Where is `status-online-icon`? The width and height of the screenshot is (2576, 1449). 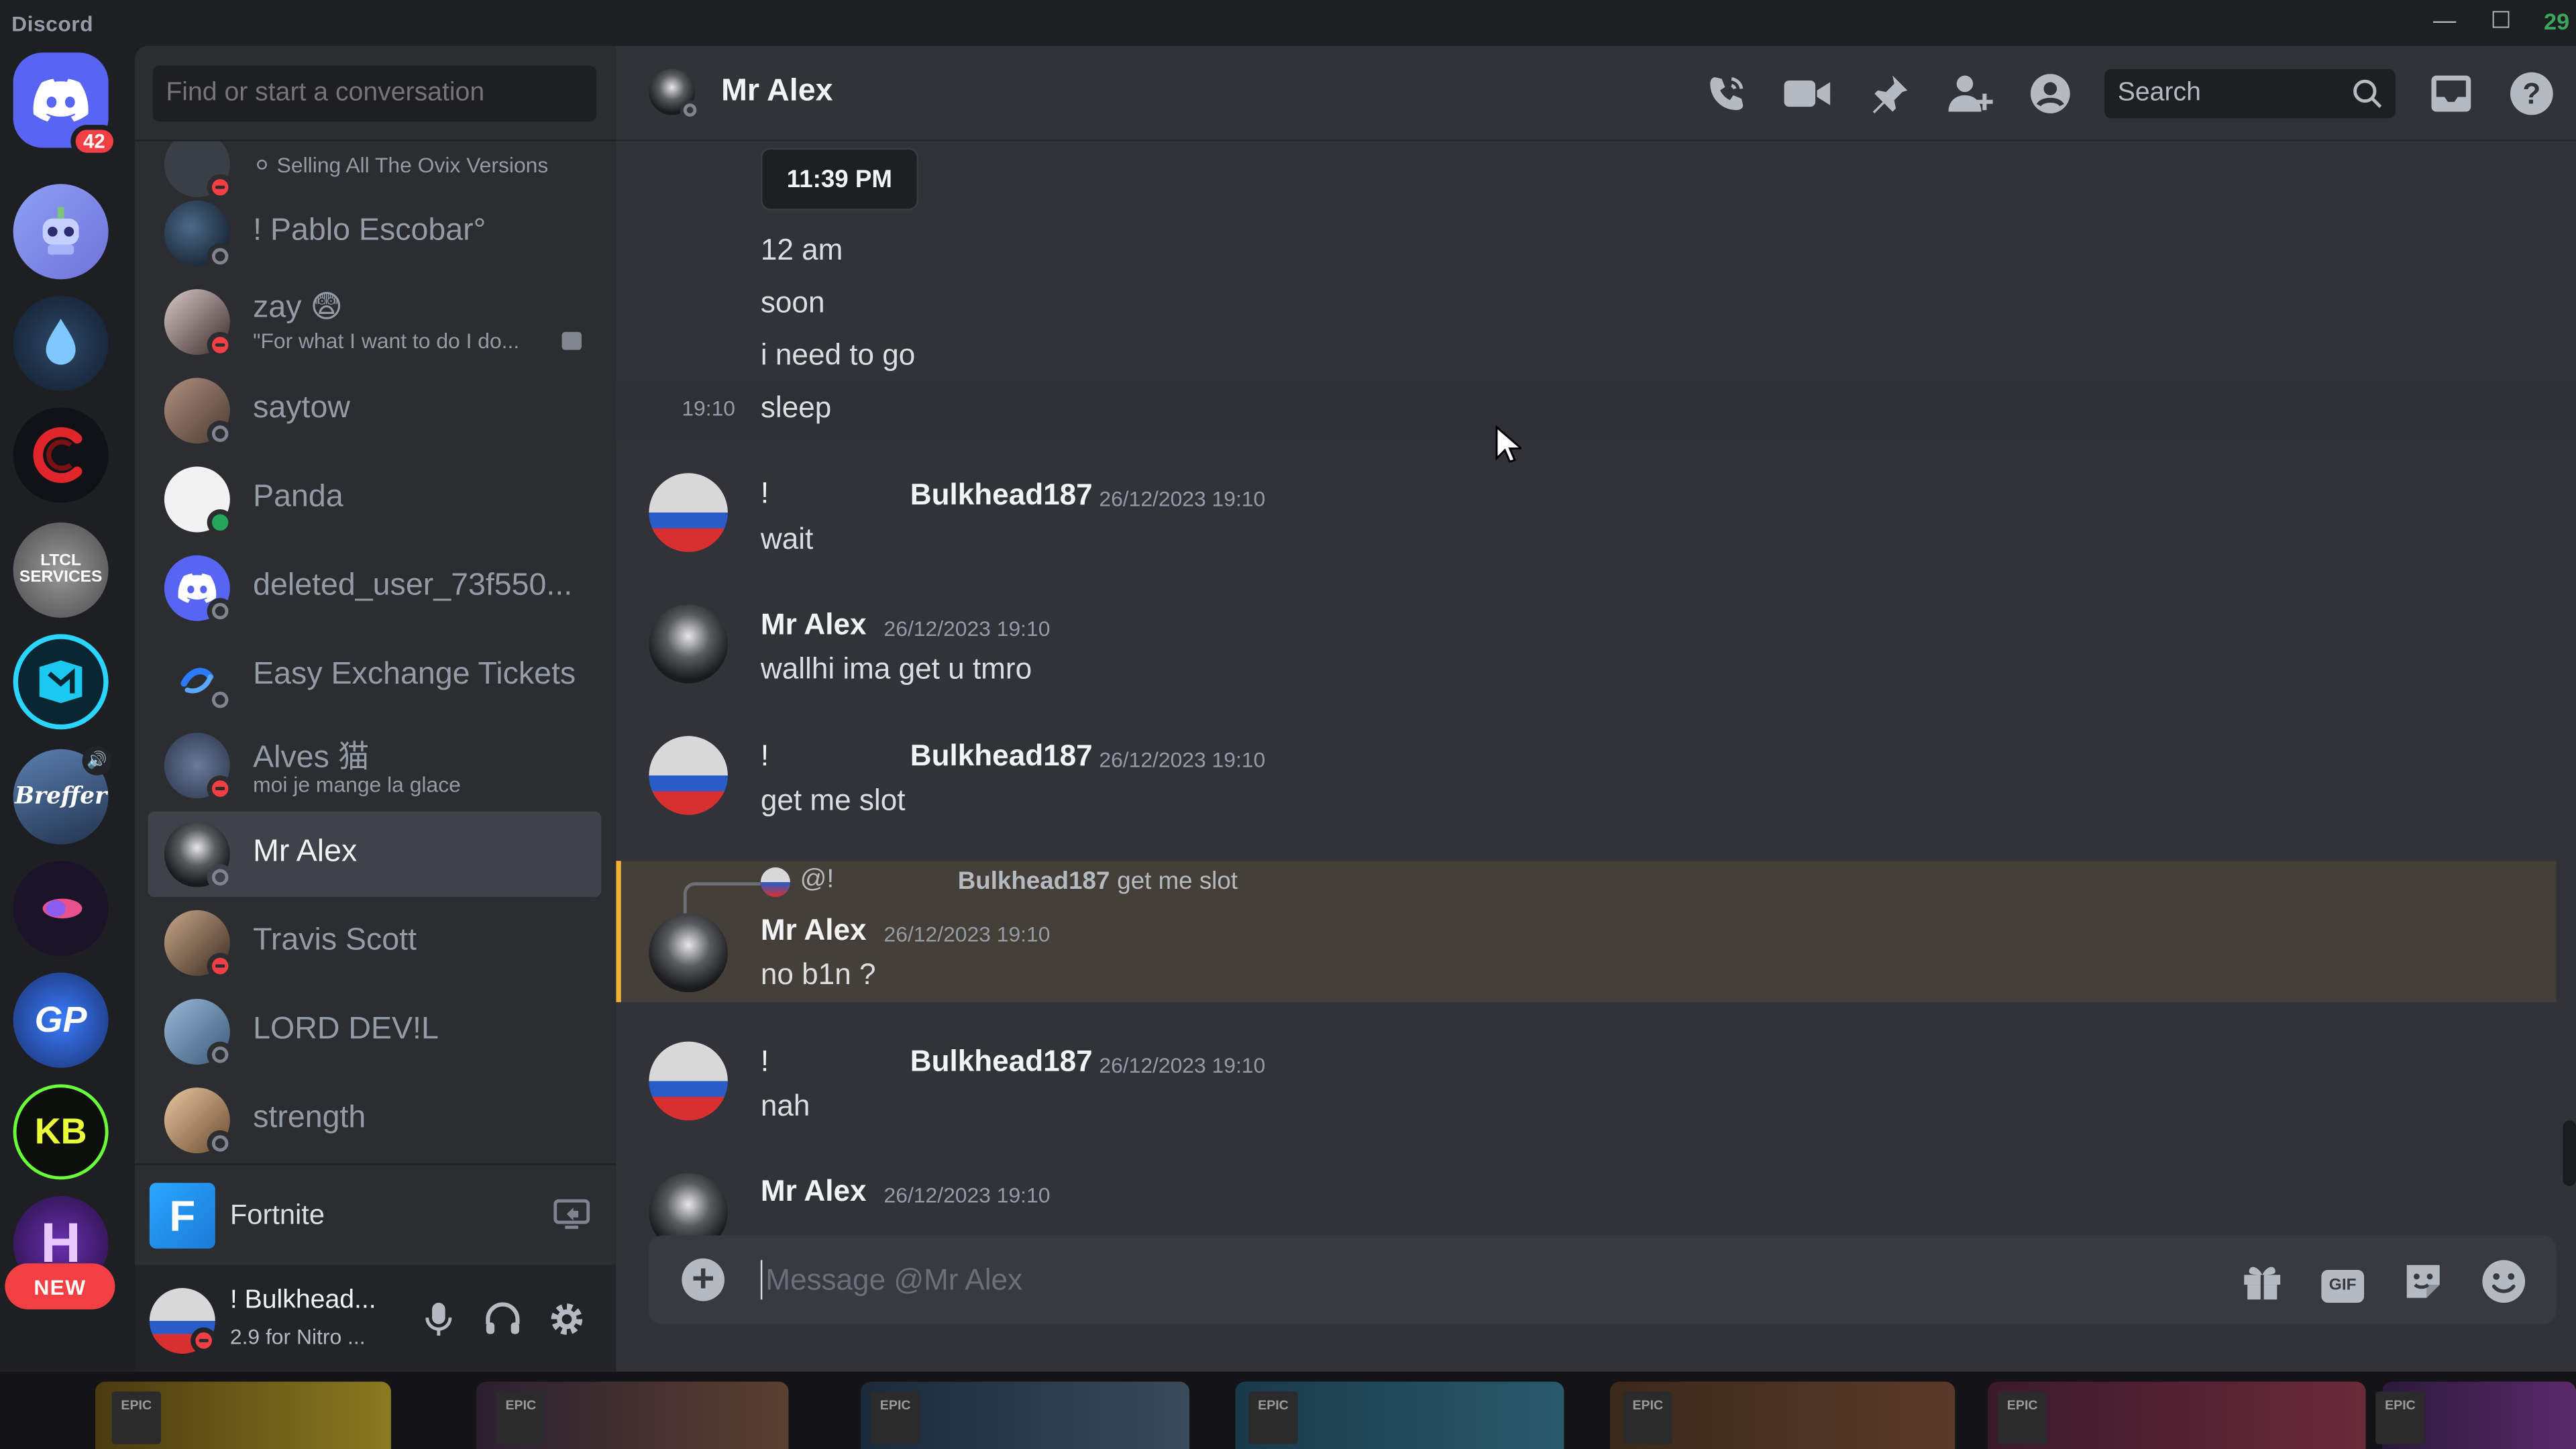
status-online-icon is located at coordinates (220, 522).